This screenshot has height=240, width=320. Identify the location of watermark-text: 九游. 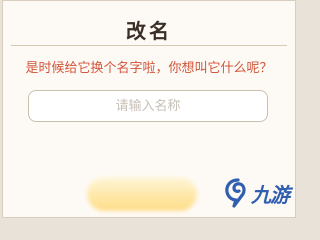
(270, 194).